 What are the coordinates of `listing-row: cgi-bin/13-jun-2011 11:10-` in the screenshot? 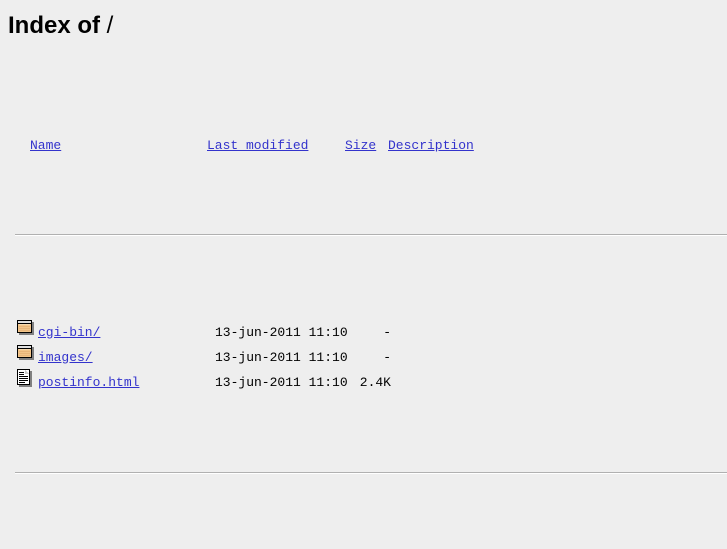 It's located at (371, 327).